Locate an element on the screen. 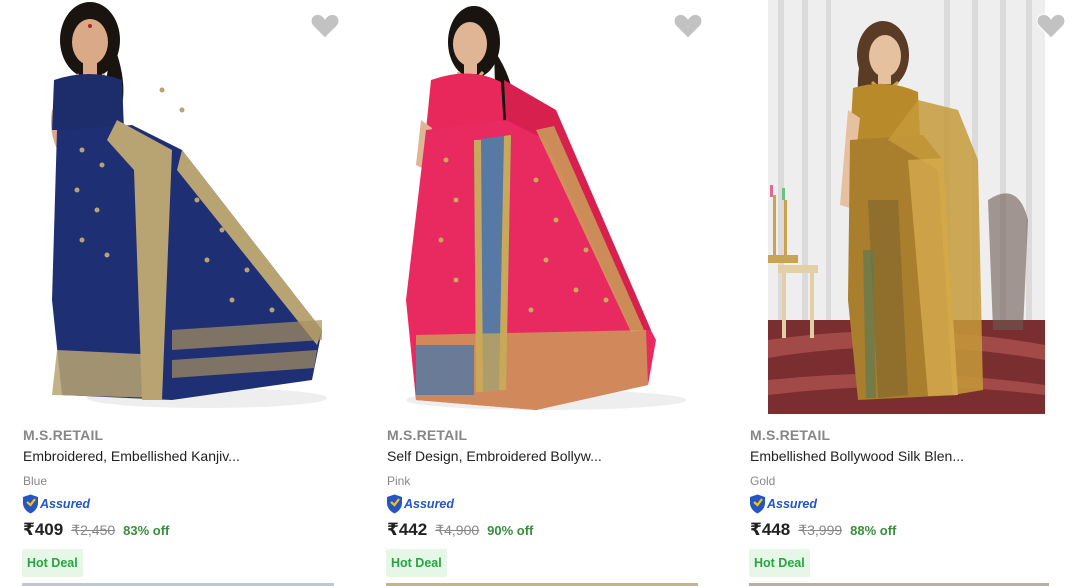 This screenshot has width=1088, height=586. product-color: Blue is located at coordinates (35, 481).